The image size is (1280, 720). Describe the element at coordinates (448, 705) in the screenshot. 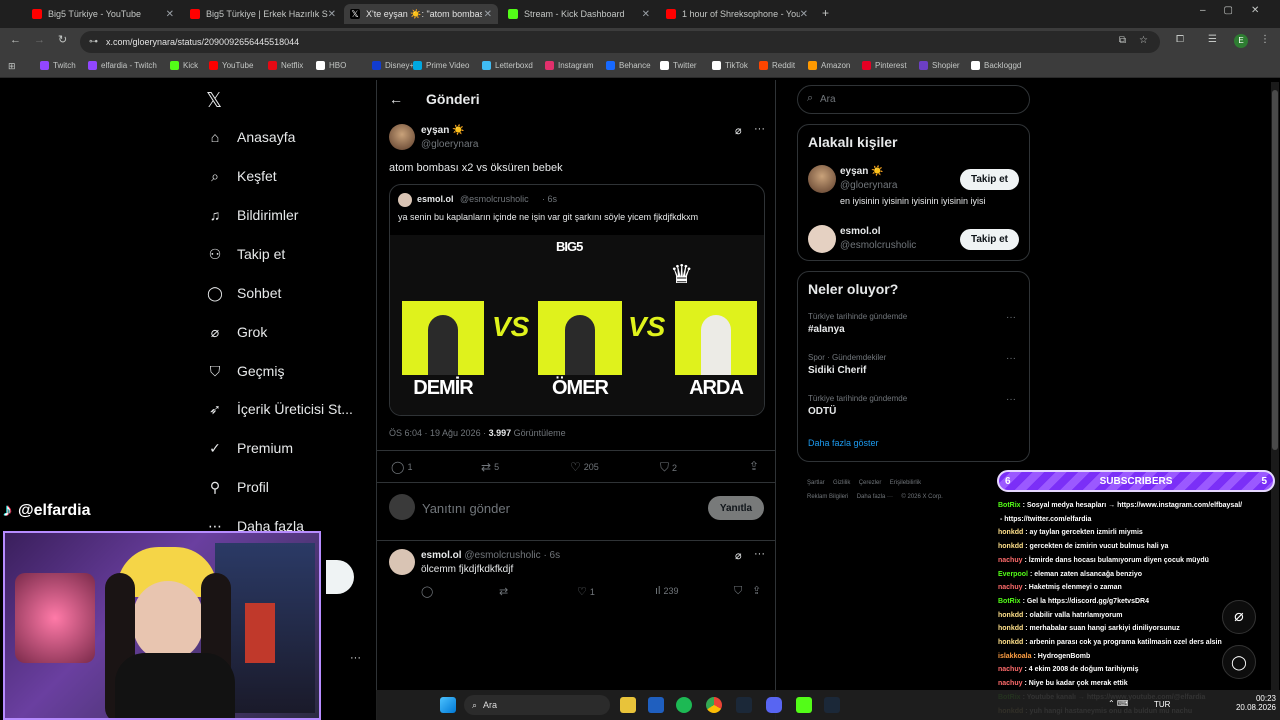

I see `windows-start-icon` at that location.